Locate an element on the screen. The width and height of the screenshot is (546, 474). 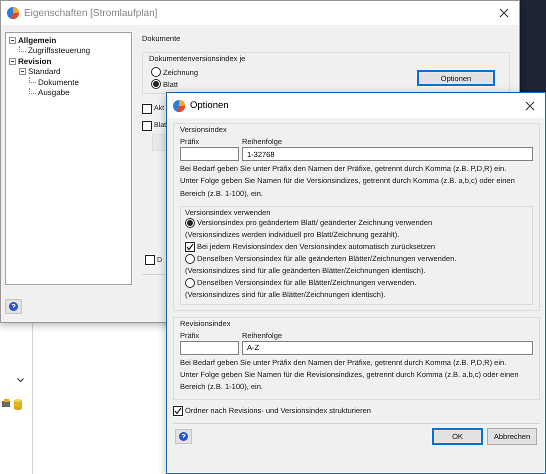
window-title: Eigenschaften [Stromlaufplan] is located at coordinates (91, 13).